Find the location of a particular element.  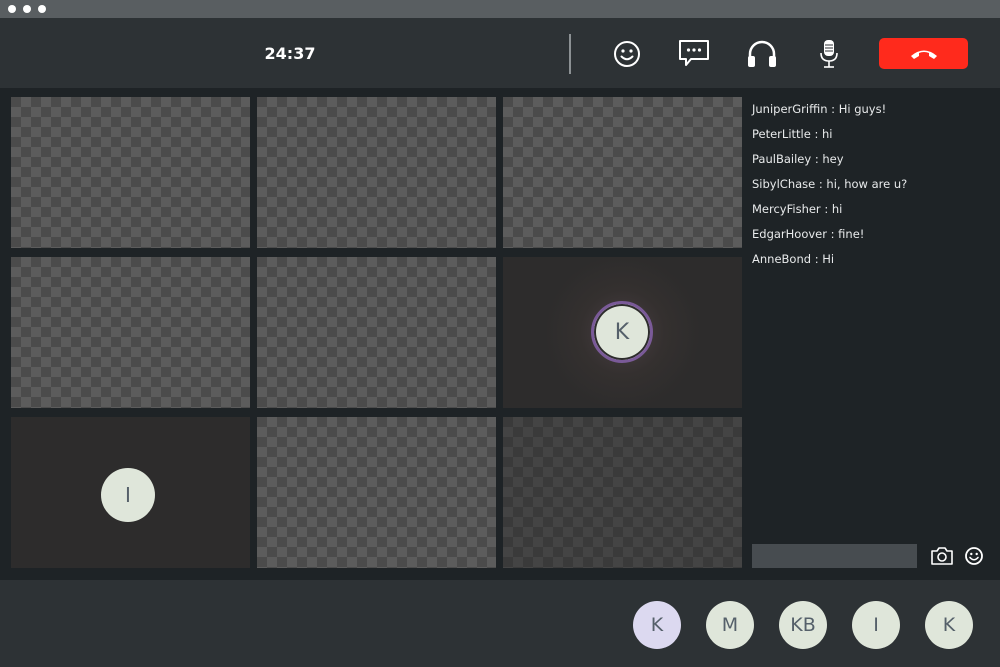

chat-button is located at coordinates (694, 54).